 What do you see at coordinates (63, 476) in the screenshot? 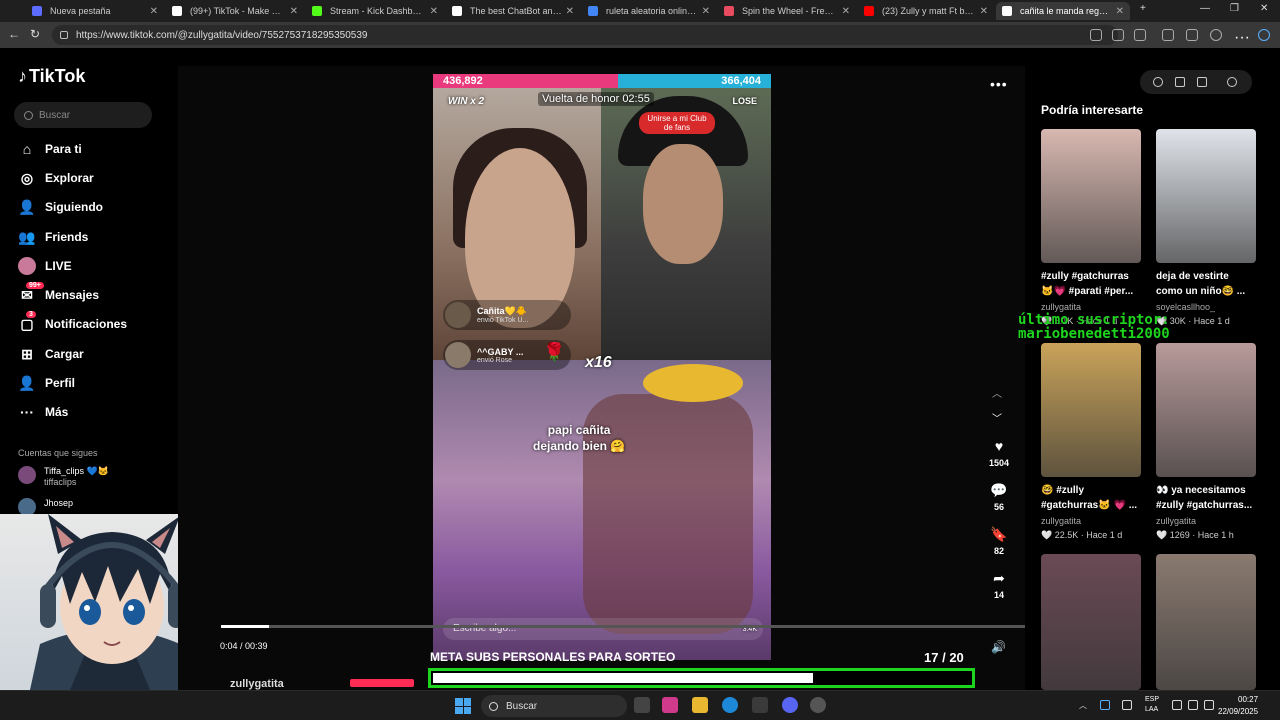
I see `following-user: Tiffa_clips 💙🐱 tiffaclips` at bounding box center [63, 476].